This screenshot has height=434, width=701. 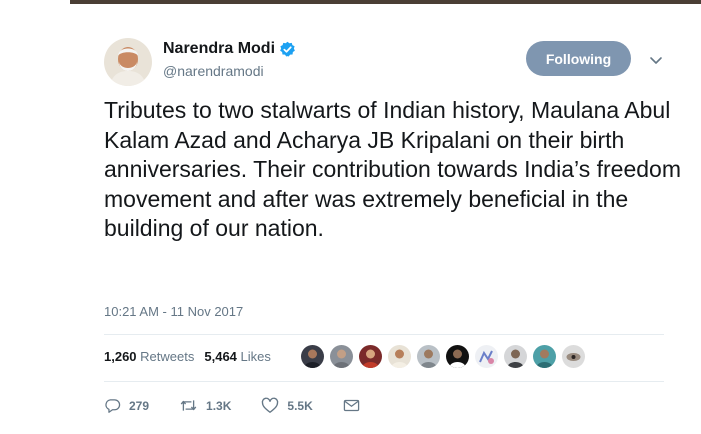 I want to click on author-name: Narendra Modi, so click(x=229, y=49).